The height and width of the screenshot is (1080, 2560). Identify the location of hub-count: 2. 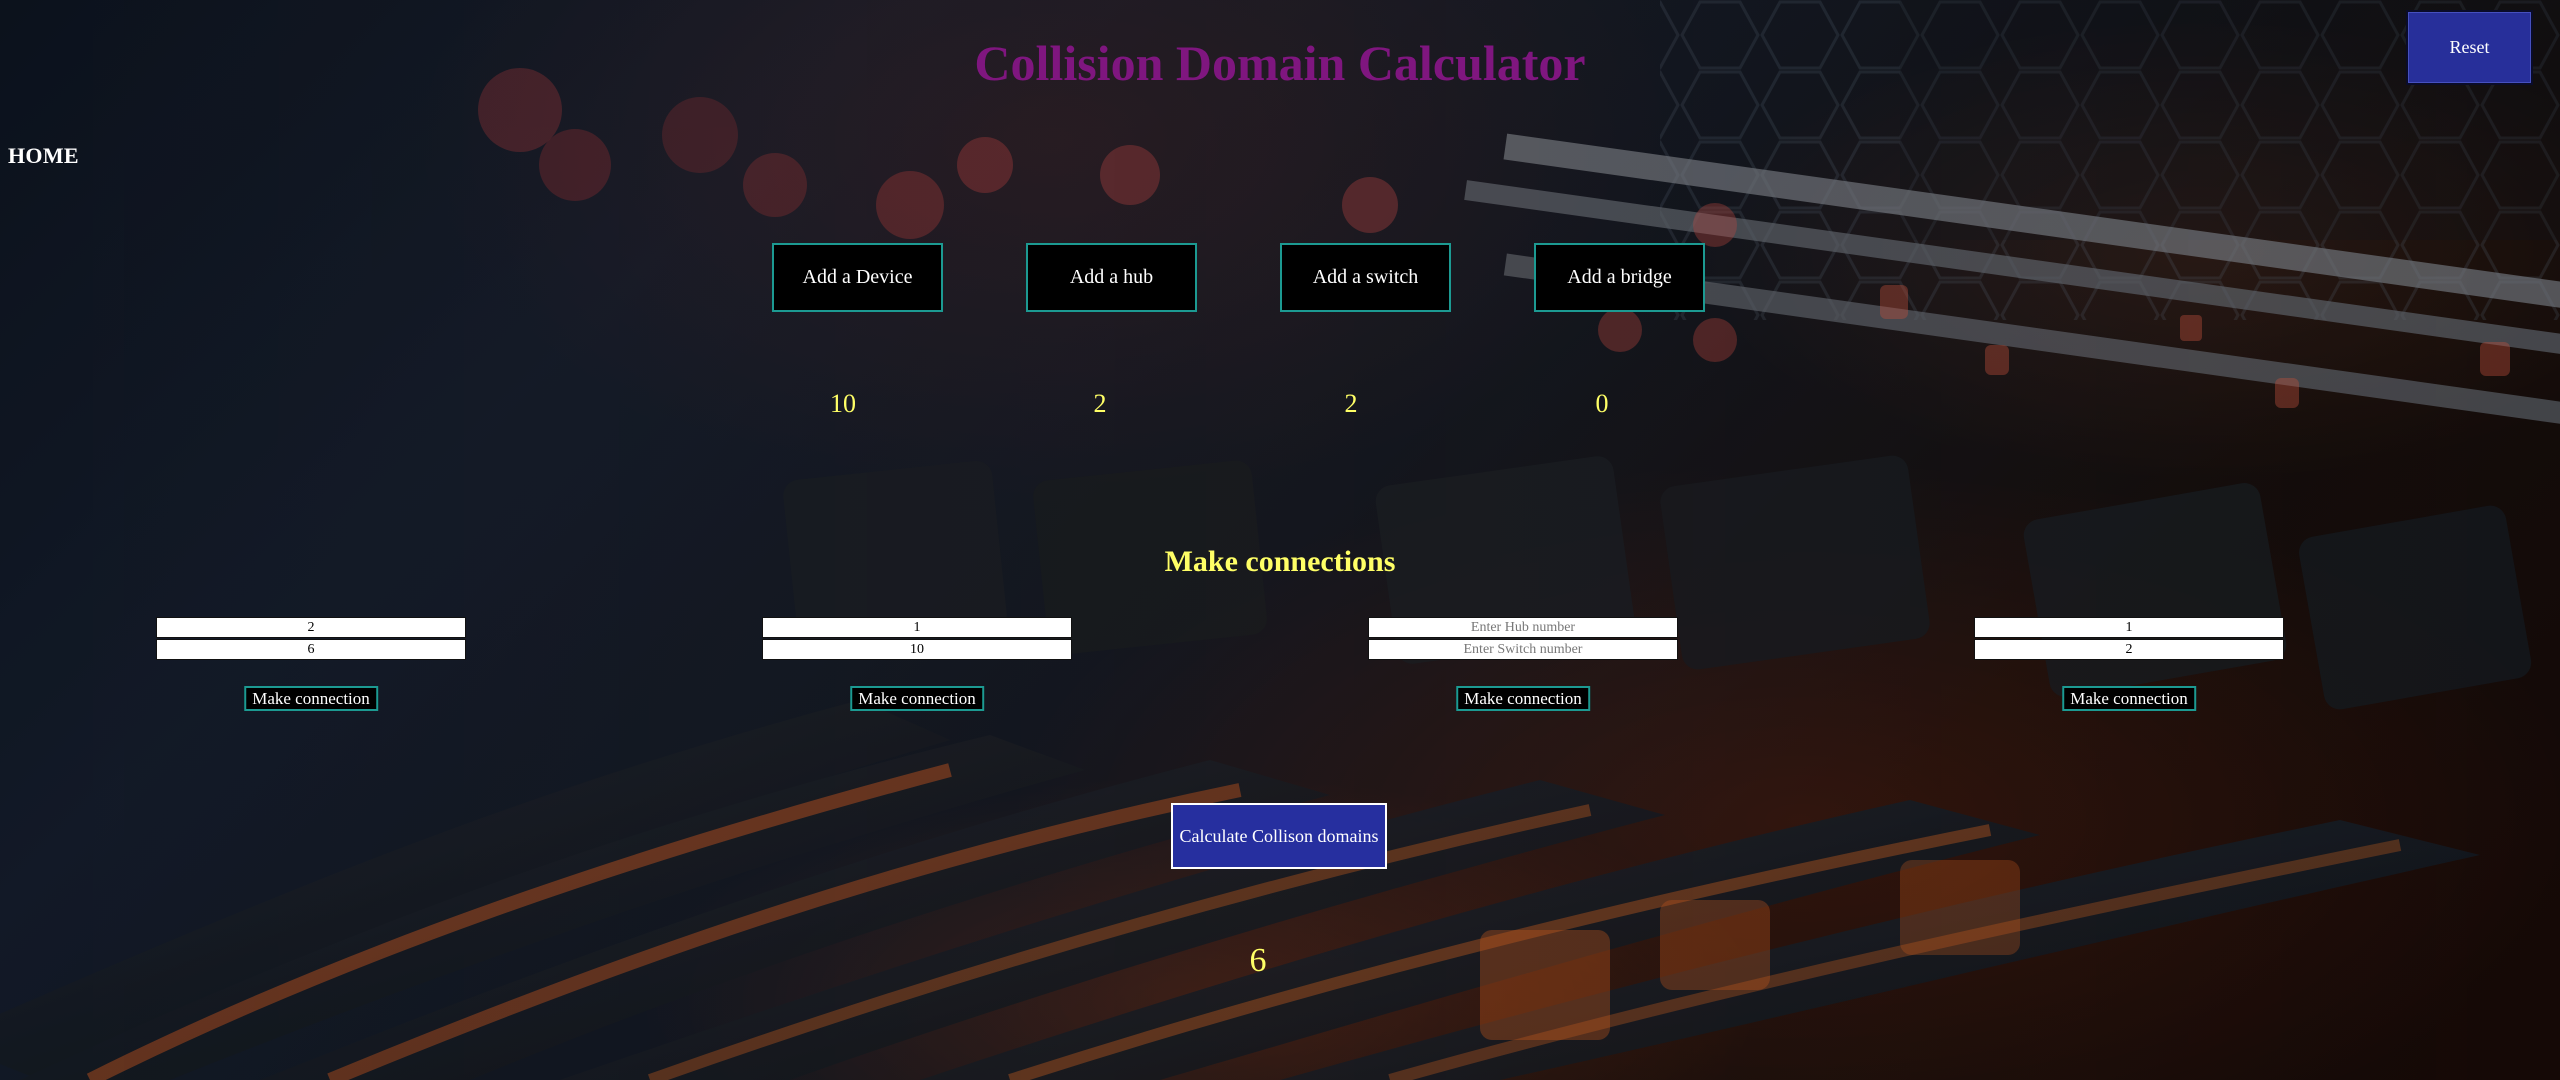
(1100, 403).